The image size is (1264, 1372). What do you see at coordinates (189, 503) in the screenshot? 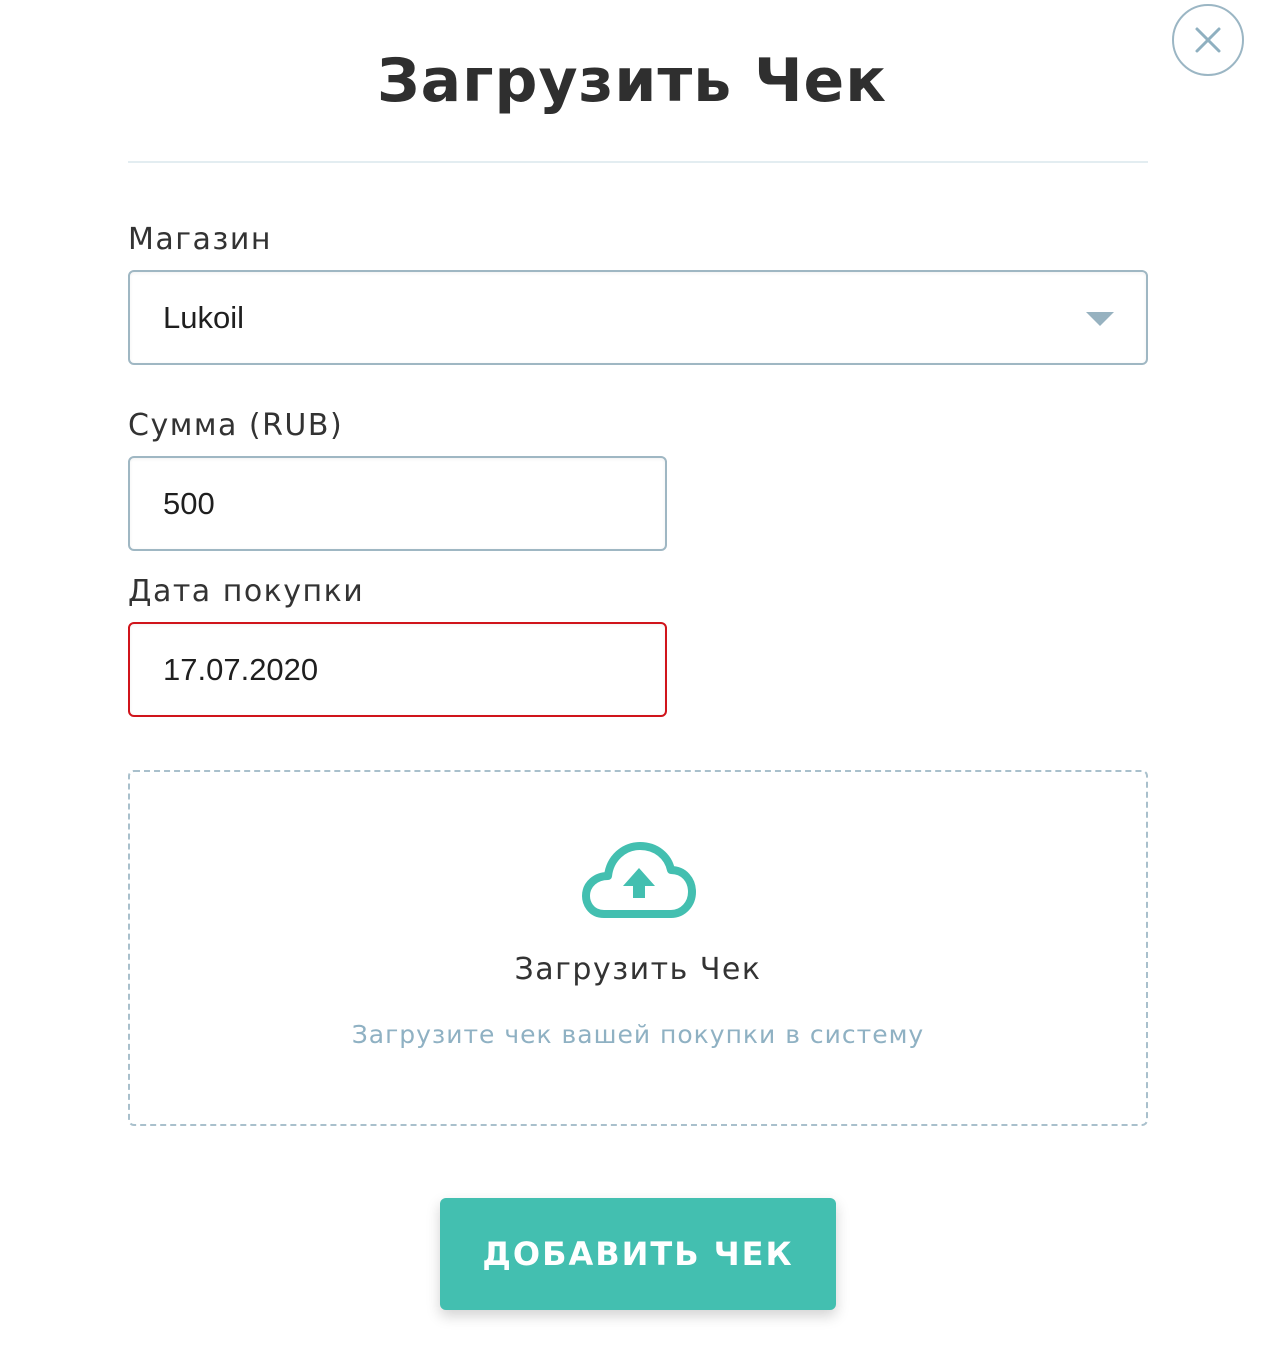
I see `amount-input-value: 500` at bounding box center [189, 503].